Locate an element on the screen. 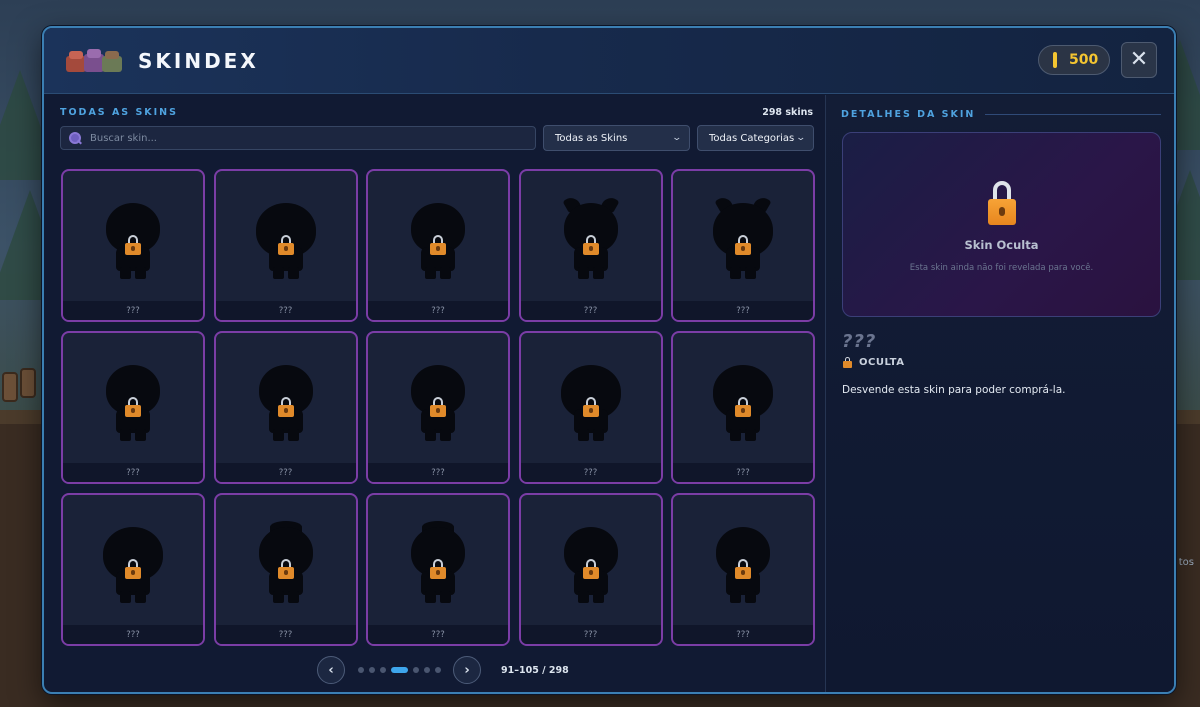 Image resolution: width=1200 pixels, height=707 pixels. category-filter-value: Todas Categorias is located at coordinates (752, 138).